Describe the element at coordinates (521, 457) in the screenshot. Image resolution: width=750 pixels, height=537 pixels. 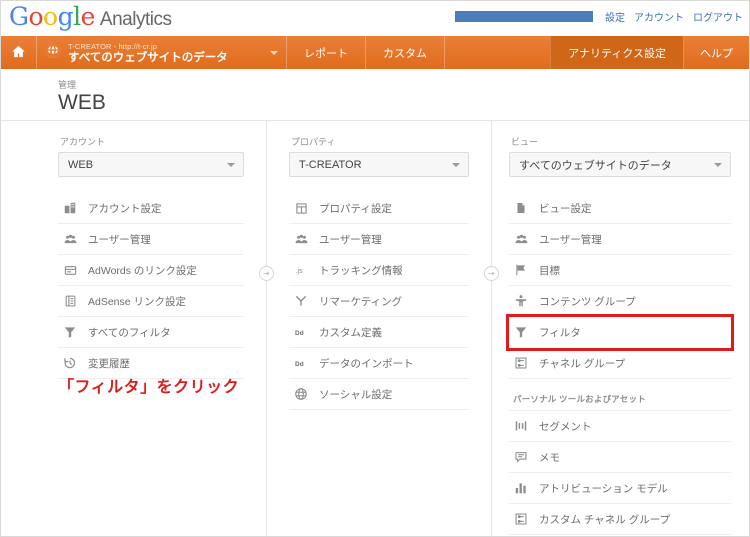
I see `note-icon` at that location.